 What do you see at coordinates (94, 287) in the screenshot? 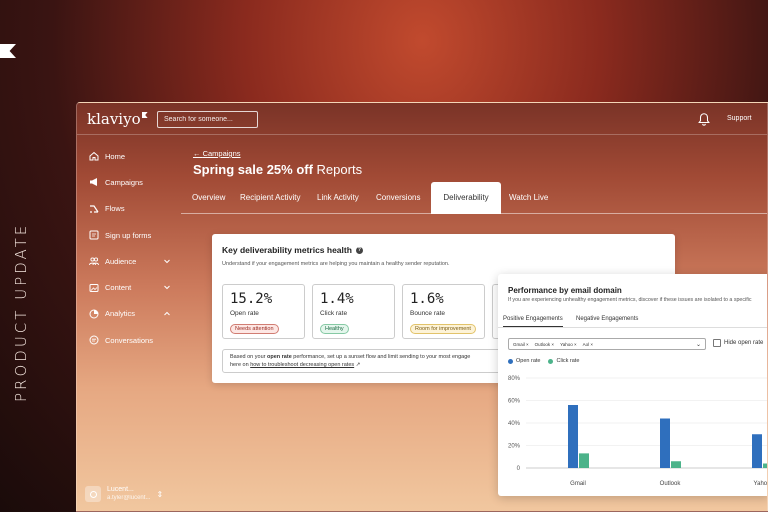
I see `content-icon` at bounding box center [94, 287].